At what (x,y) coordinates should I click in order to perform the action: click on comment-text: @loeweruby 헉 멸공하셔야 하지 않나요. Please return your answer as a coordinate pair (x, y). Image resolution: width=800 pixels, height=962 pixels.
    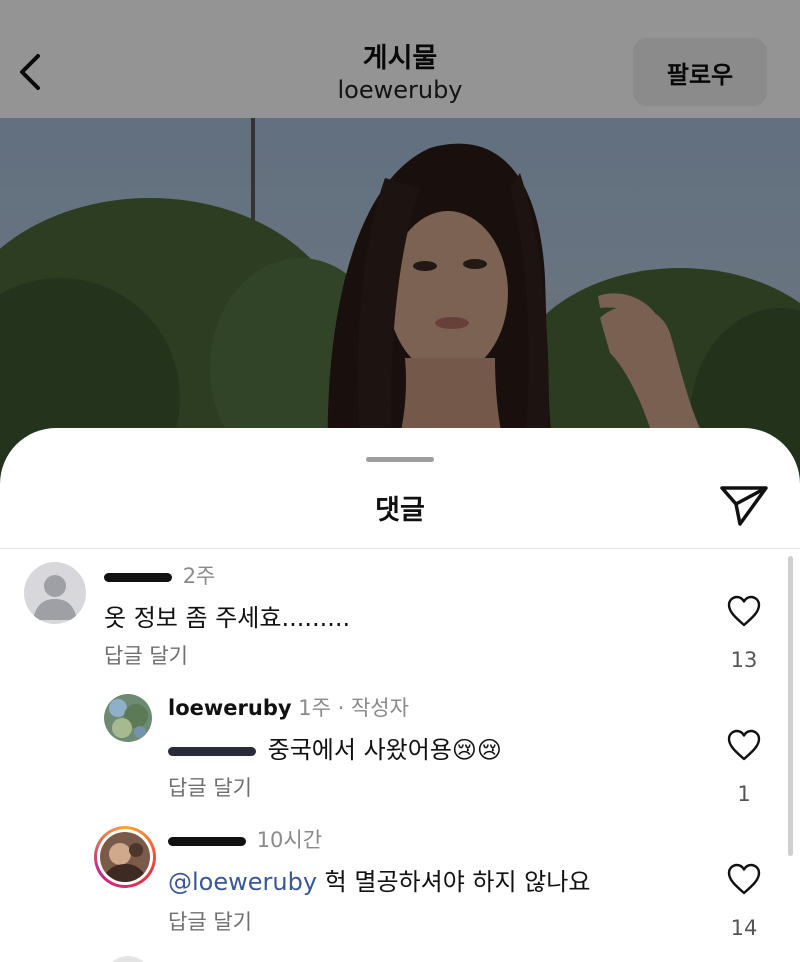
    Looking at the image, I should click on (379, 879).